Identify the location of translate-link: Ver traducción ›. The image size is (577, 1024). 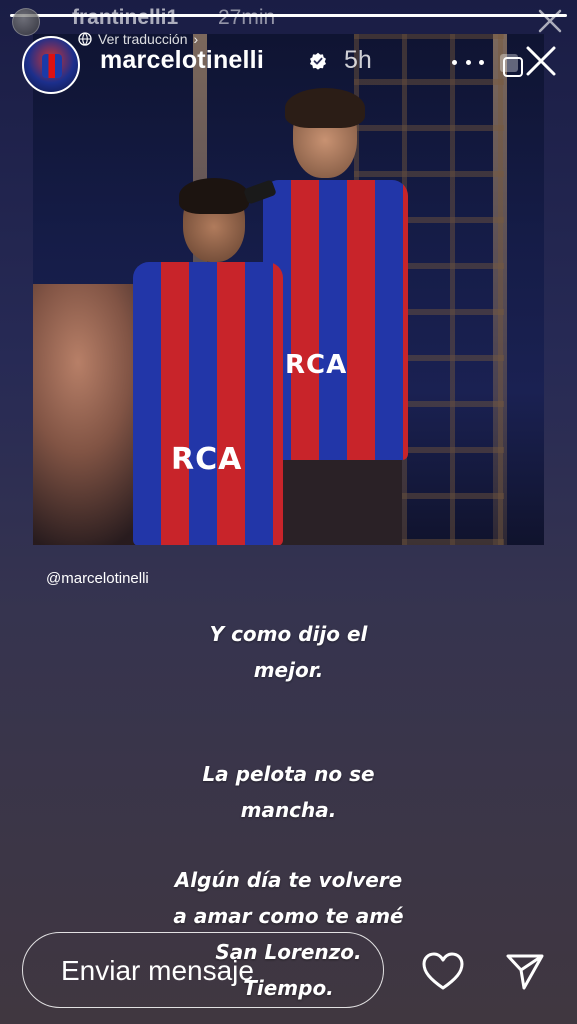
(138, 39).